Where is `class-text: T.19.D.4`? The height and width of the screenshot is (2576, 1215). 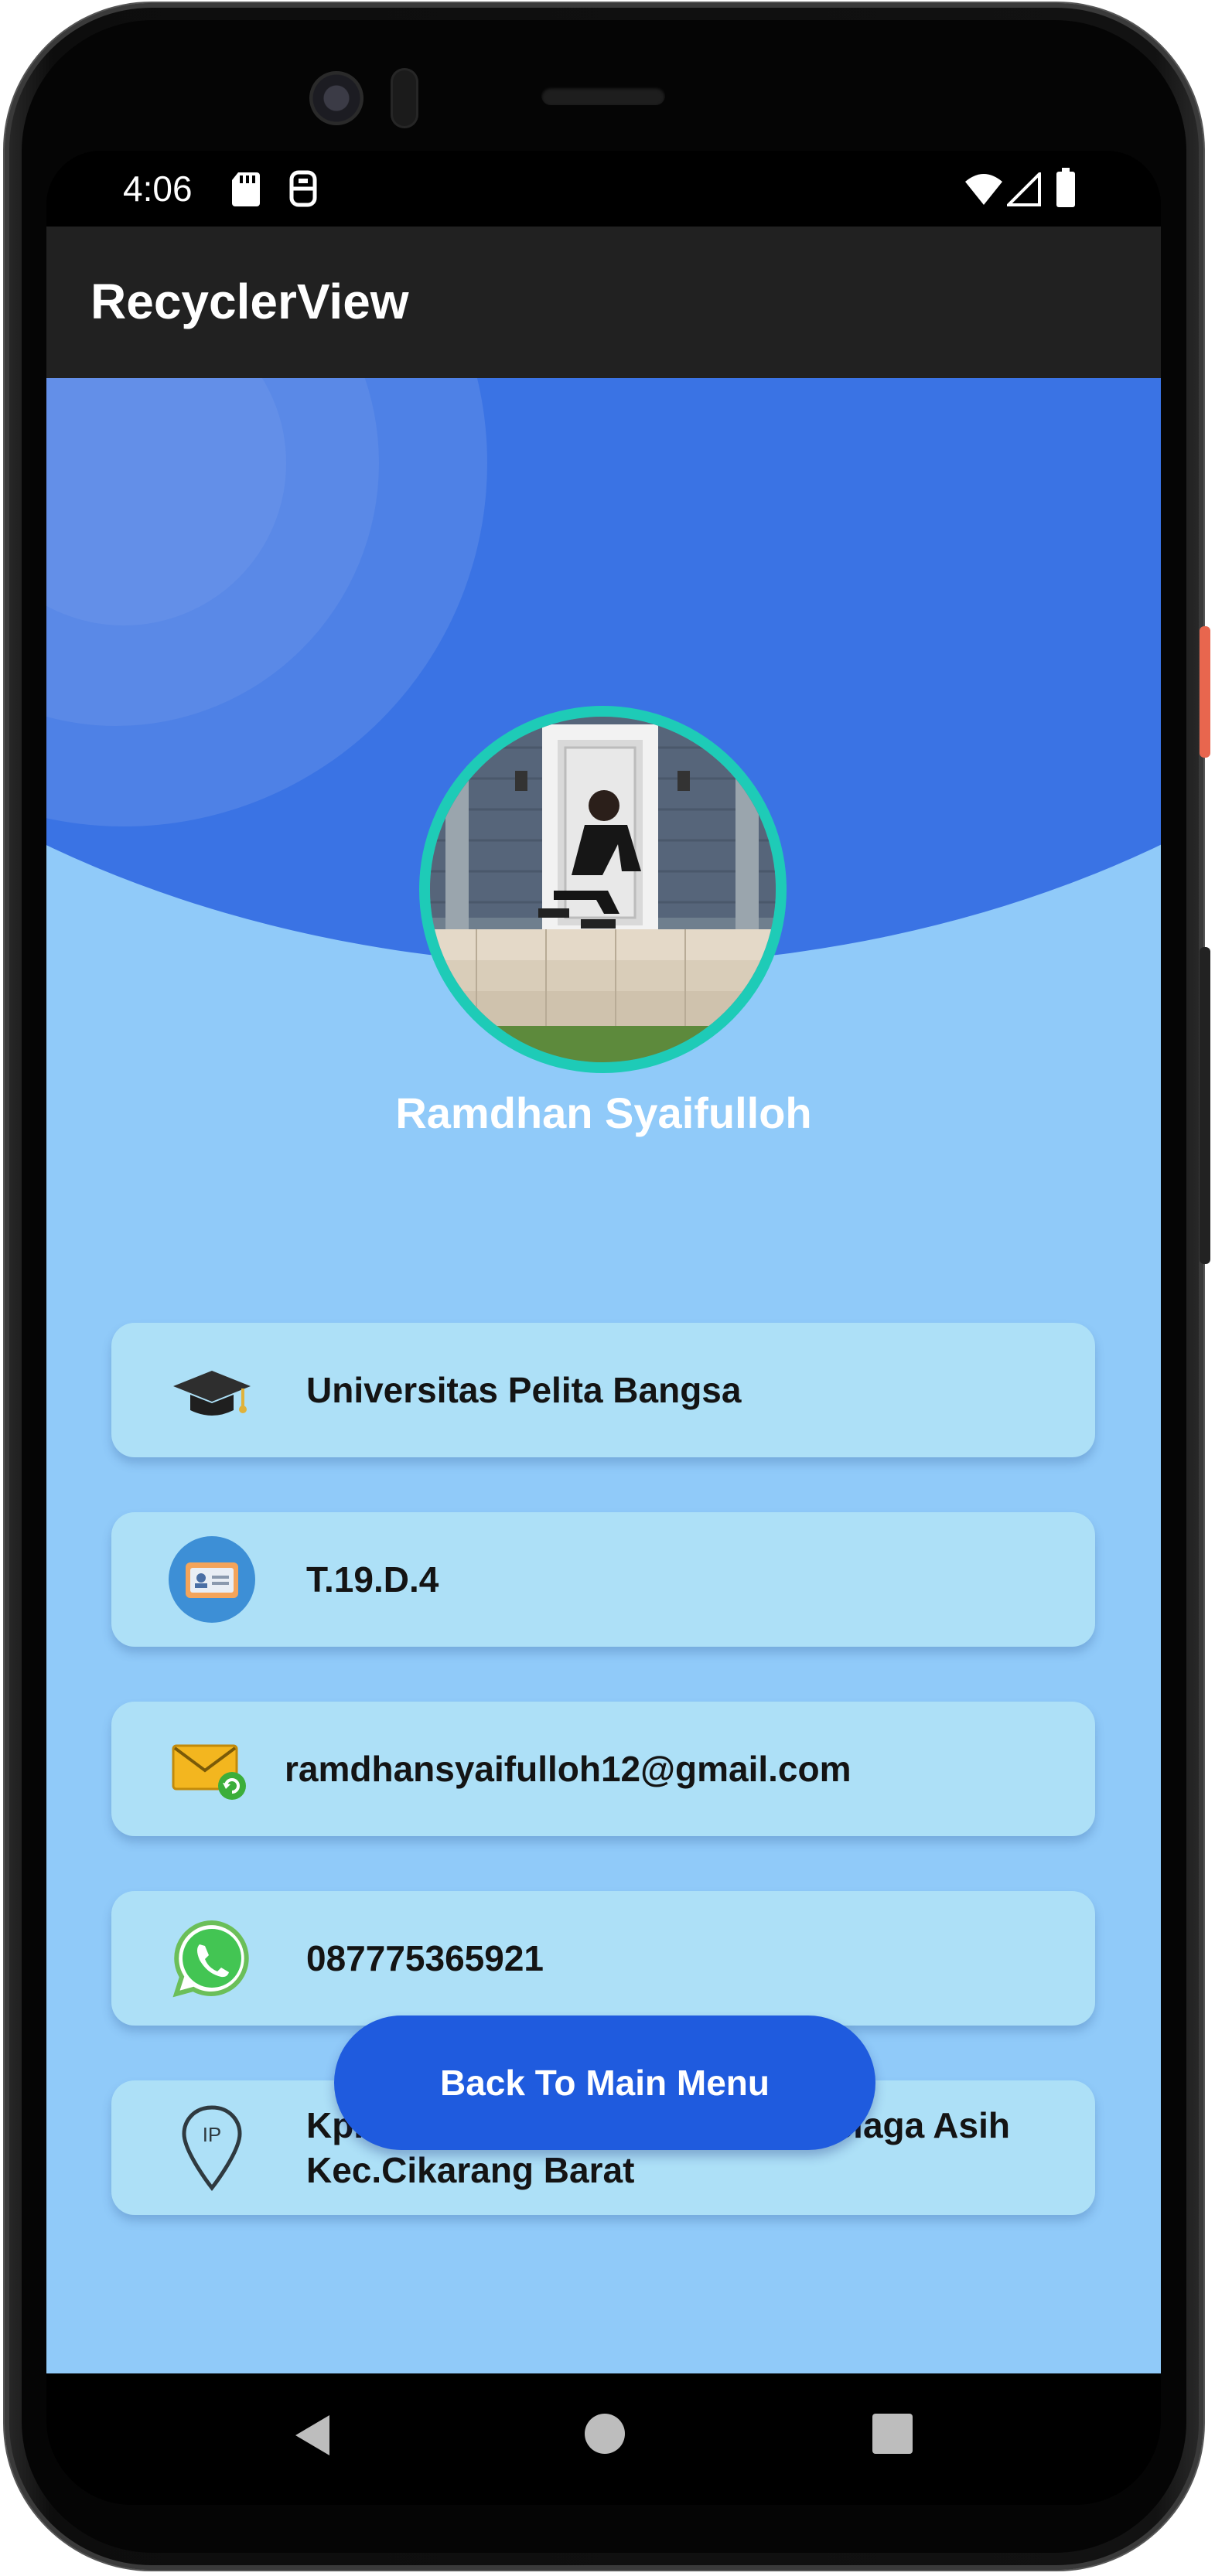 class-text: T.19.D.4 is located at coordinates (372, 1579).